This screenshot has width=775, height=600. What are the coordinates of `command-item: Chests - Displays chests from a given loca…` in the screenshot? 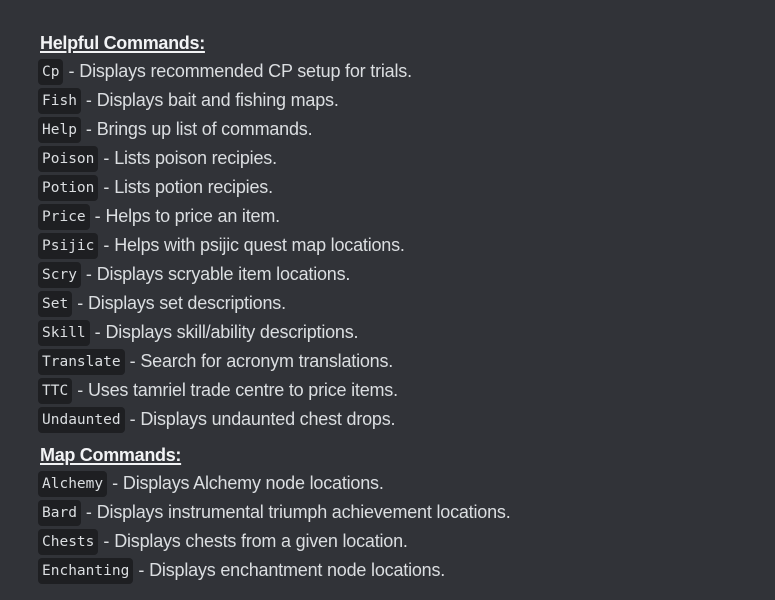 It's located at (274, 541).